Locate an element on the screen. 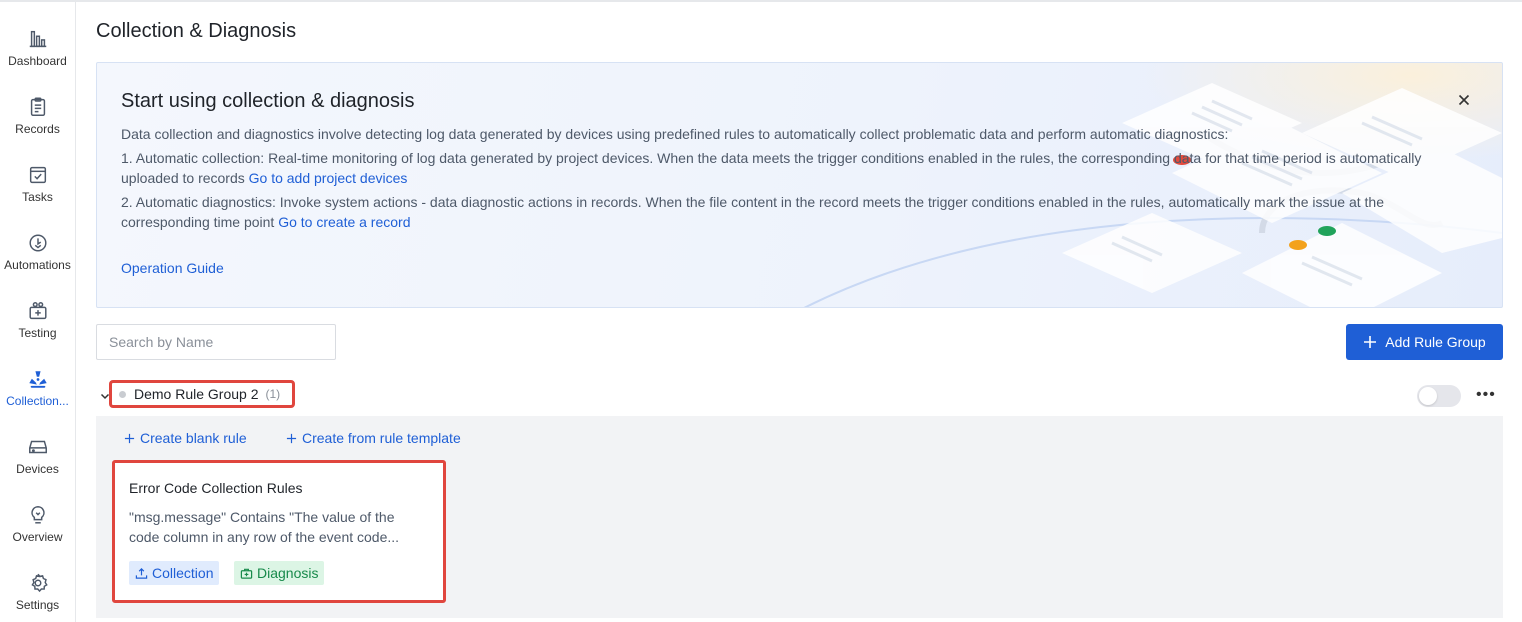 The height and width of the screenshot is (622, 1522). upload-tray-icon is located at coordinates (141, 573).